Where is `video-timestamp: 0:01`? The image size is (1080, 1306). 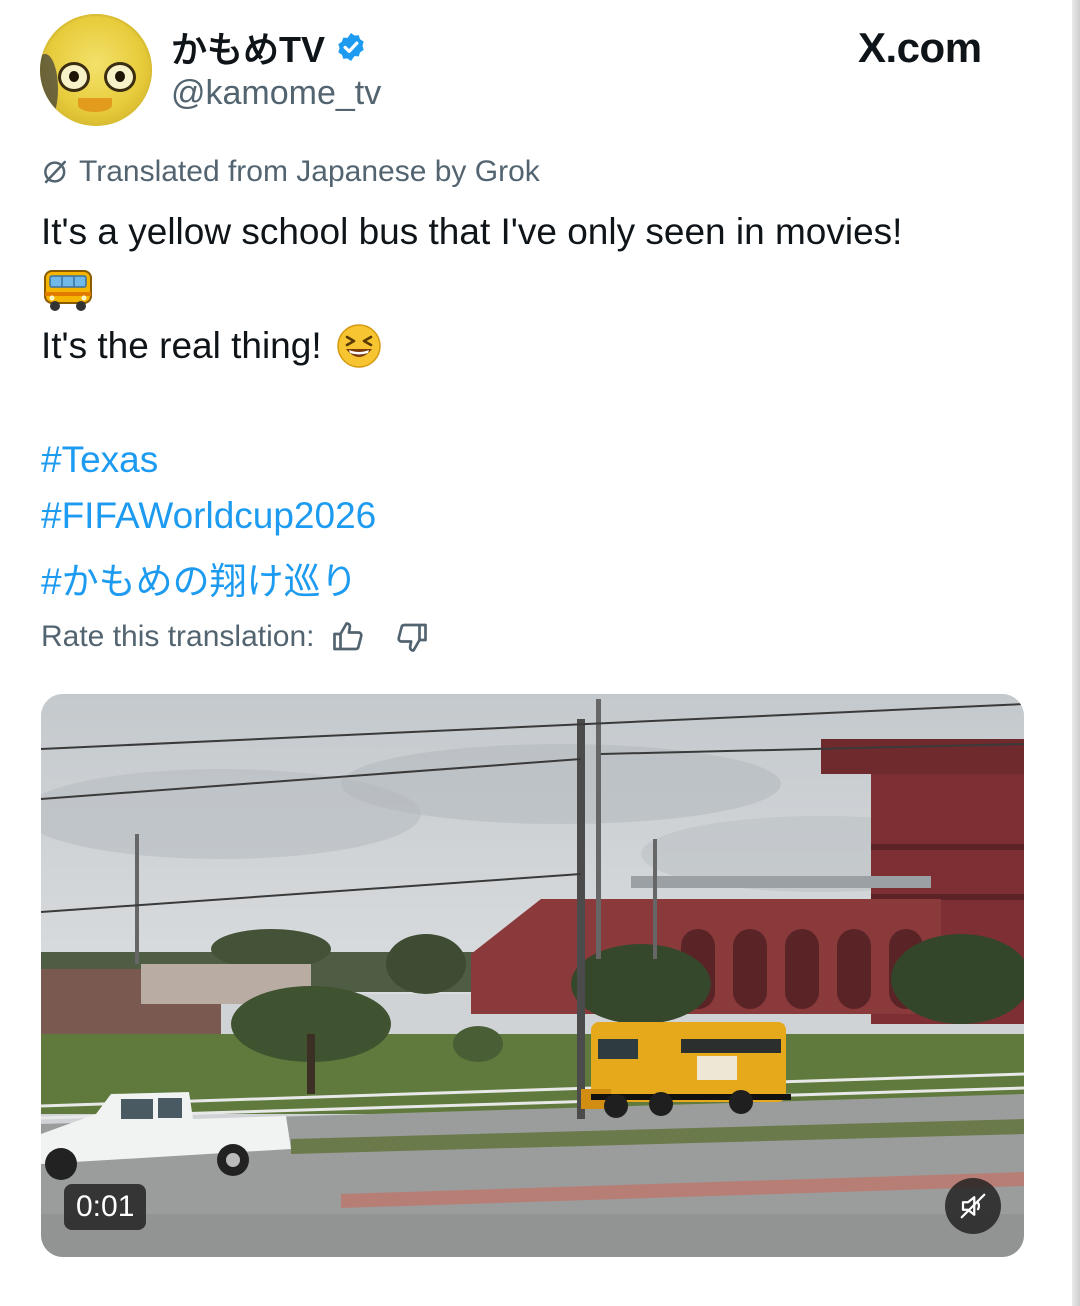 video-timestamp: 0:01 is located at coordinates (105, 1207).